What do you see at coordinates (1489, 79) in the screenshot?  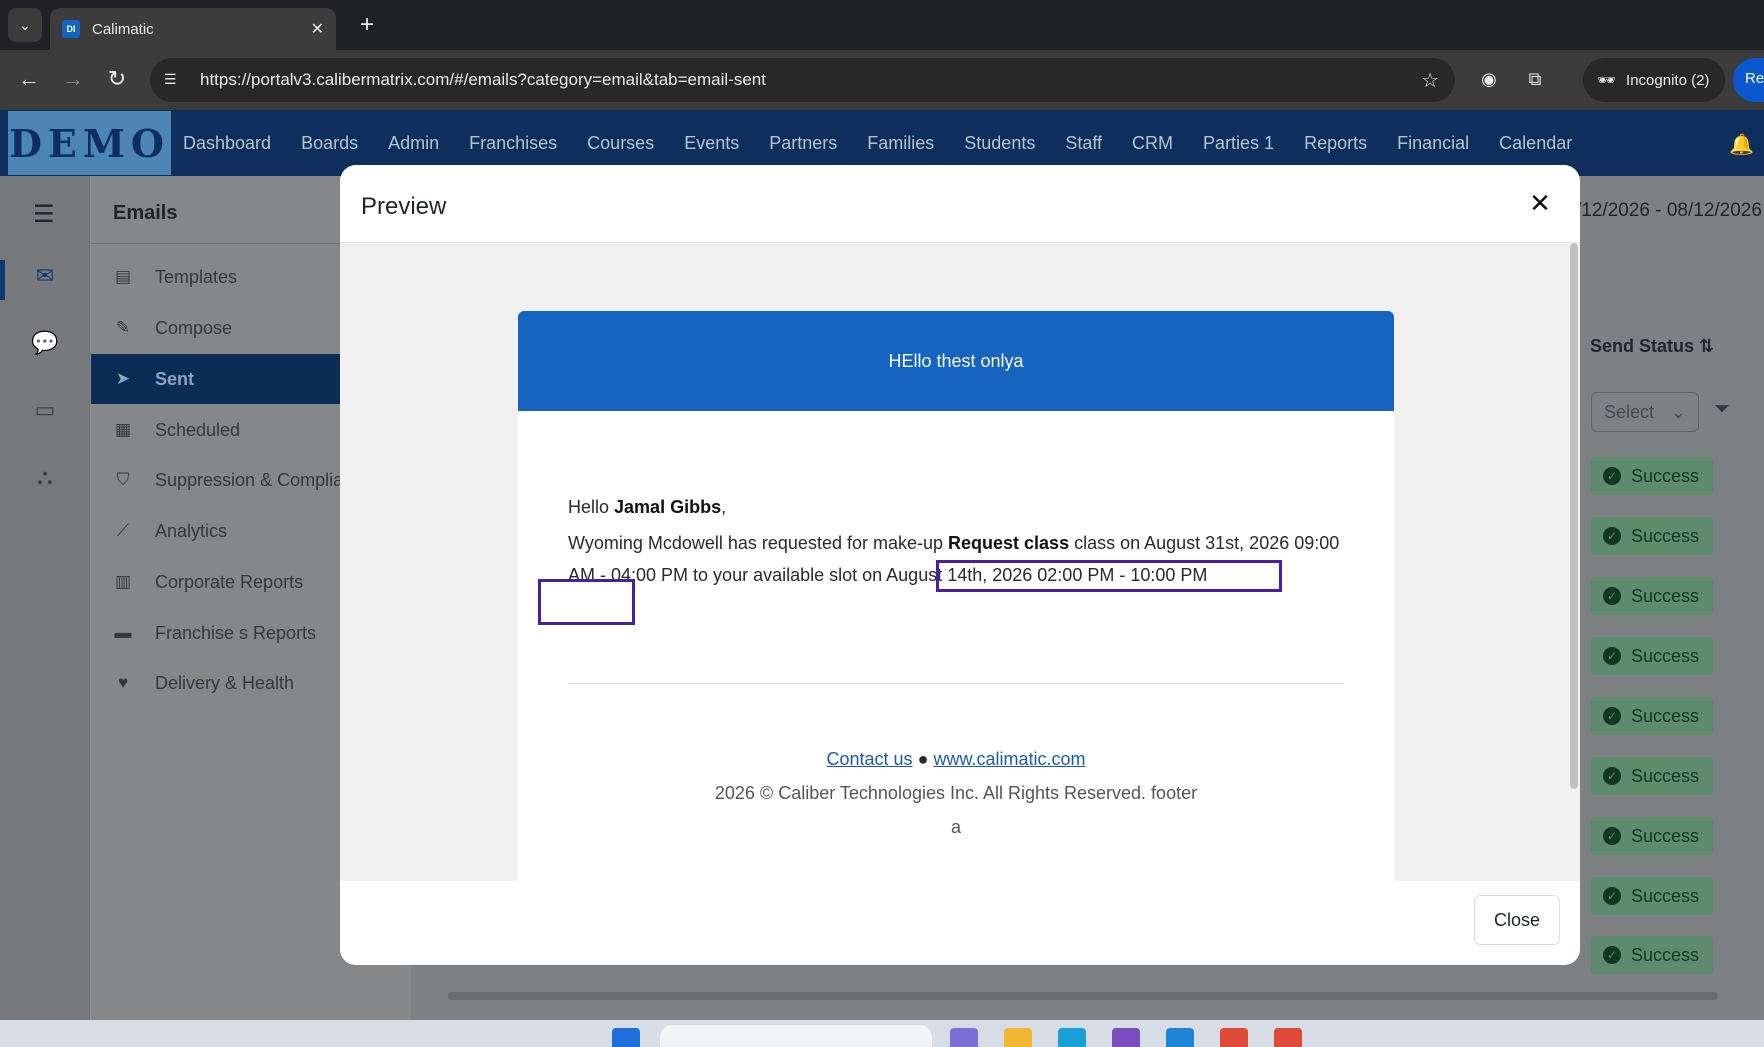 I see `camera-icon: ◉` at bounding box center [1489, 79].